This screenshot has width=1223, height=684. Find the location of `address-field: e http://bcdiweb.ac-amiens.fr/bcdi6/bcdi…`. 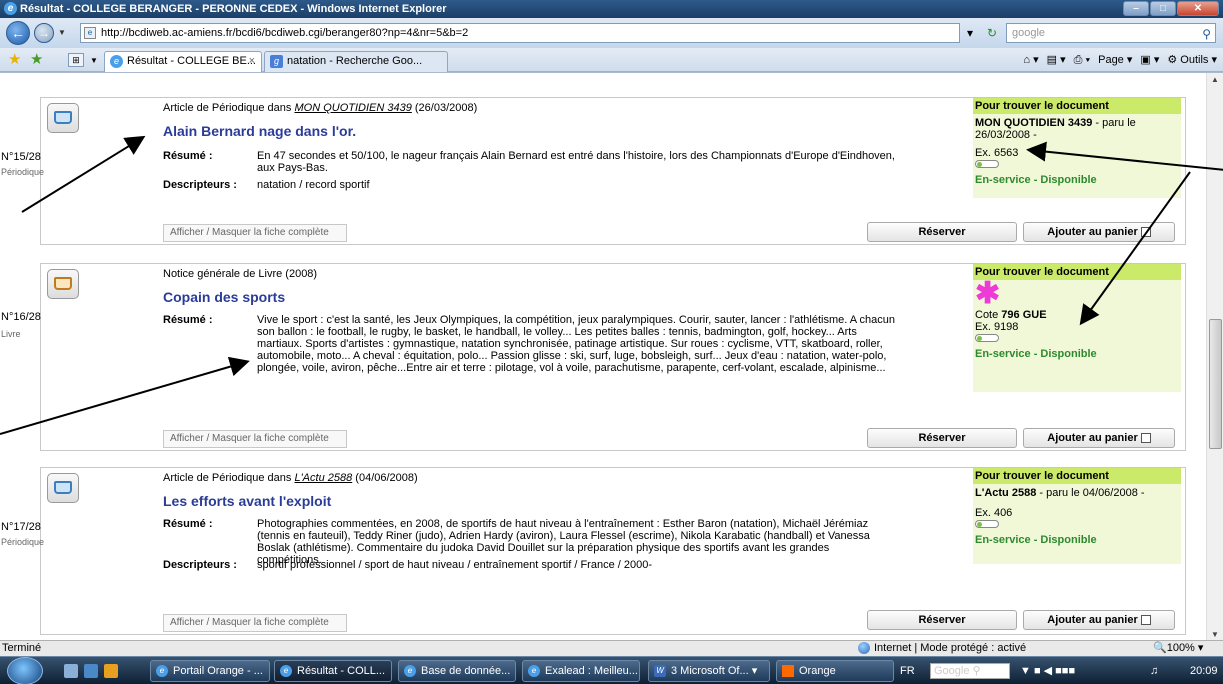

address-field: e http://bcdiweb.ac-amiens.fr/bcdi6/bcdi… is located at coordinates (520, 33).